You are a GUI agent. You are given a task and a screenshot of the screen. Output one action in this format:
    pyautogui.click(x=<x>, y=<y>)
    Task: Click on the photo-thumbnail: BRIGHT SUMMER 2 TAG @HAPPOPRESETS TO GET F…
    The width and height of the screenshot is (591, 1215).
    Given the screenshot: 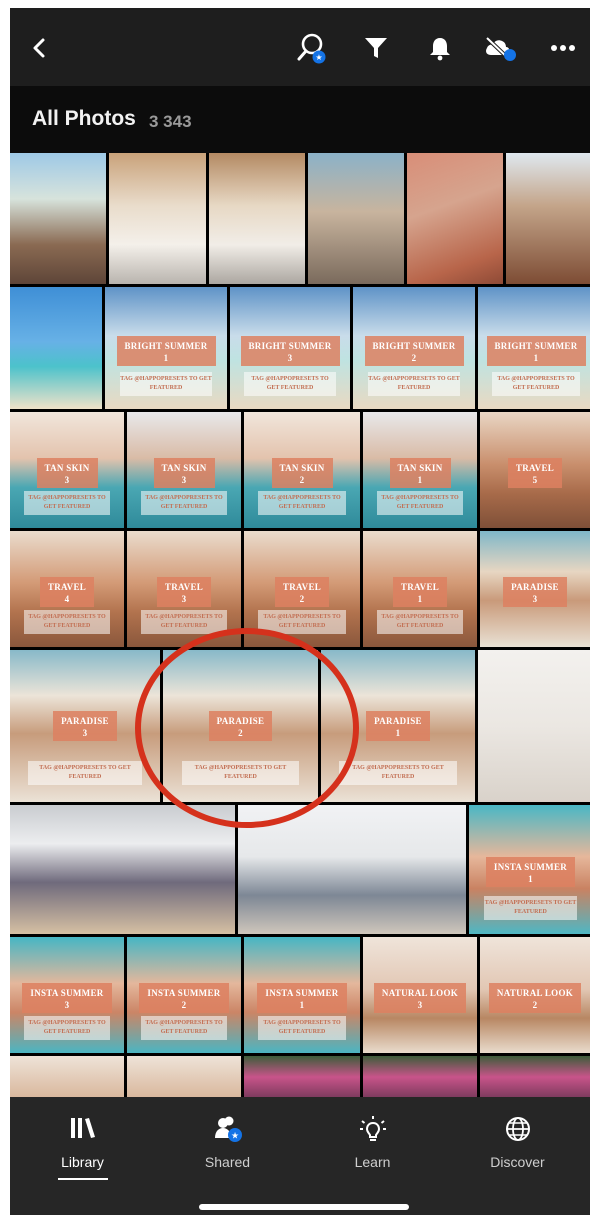 What is the action you would take?
    pyautogui.click(x=414, y=348)
    